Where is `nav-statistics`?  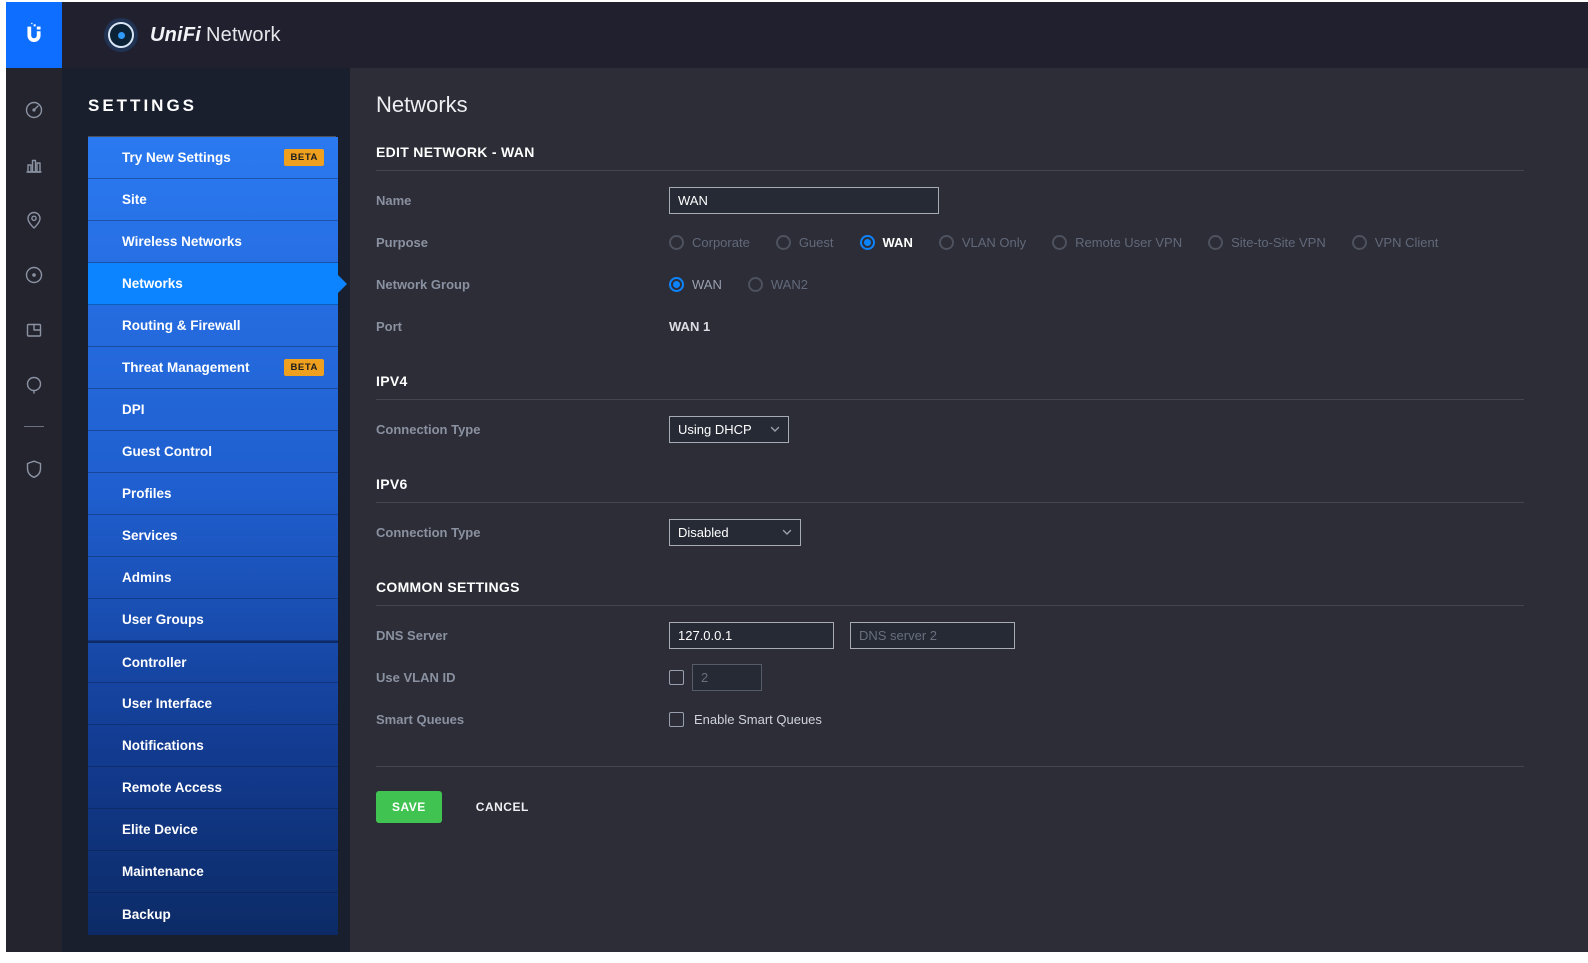 nav-statistics is located at coordinates (34, 164).